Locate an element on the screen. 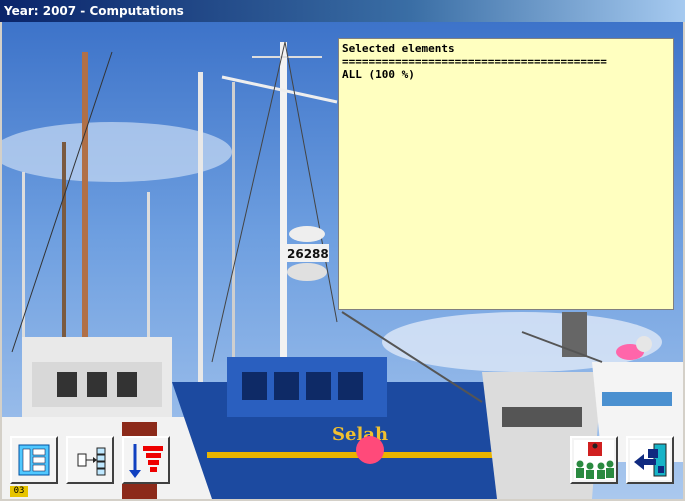  page-badge: 03 is located at coordinates (19, 491).